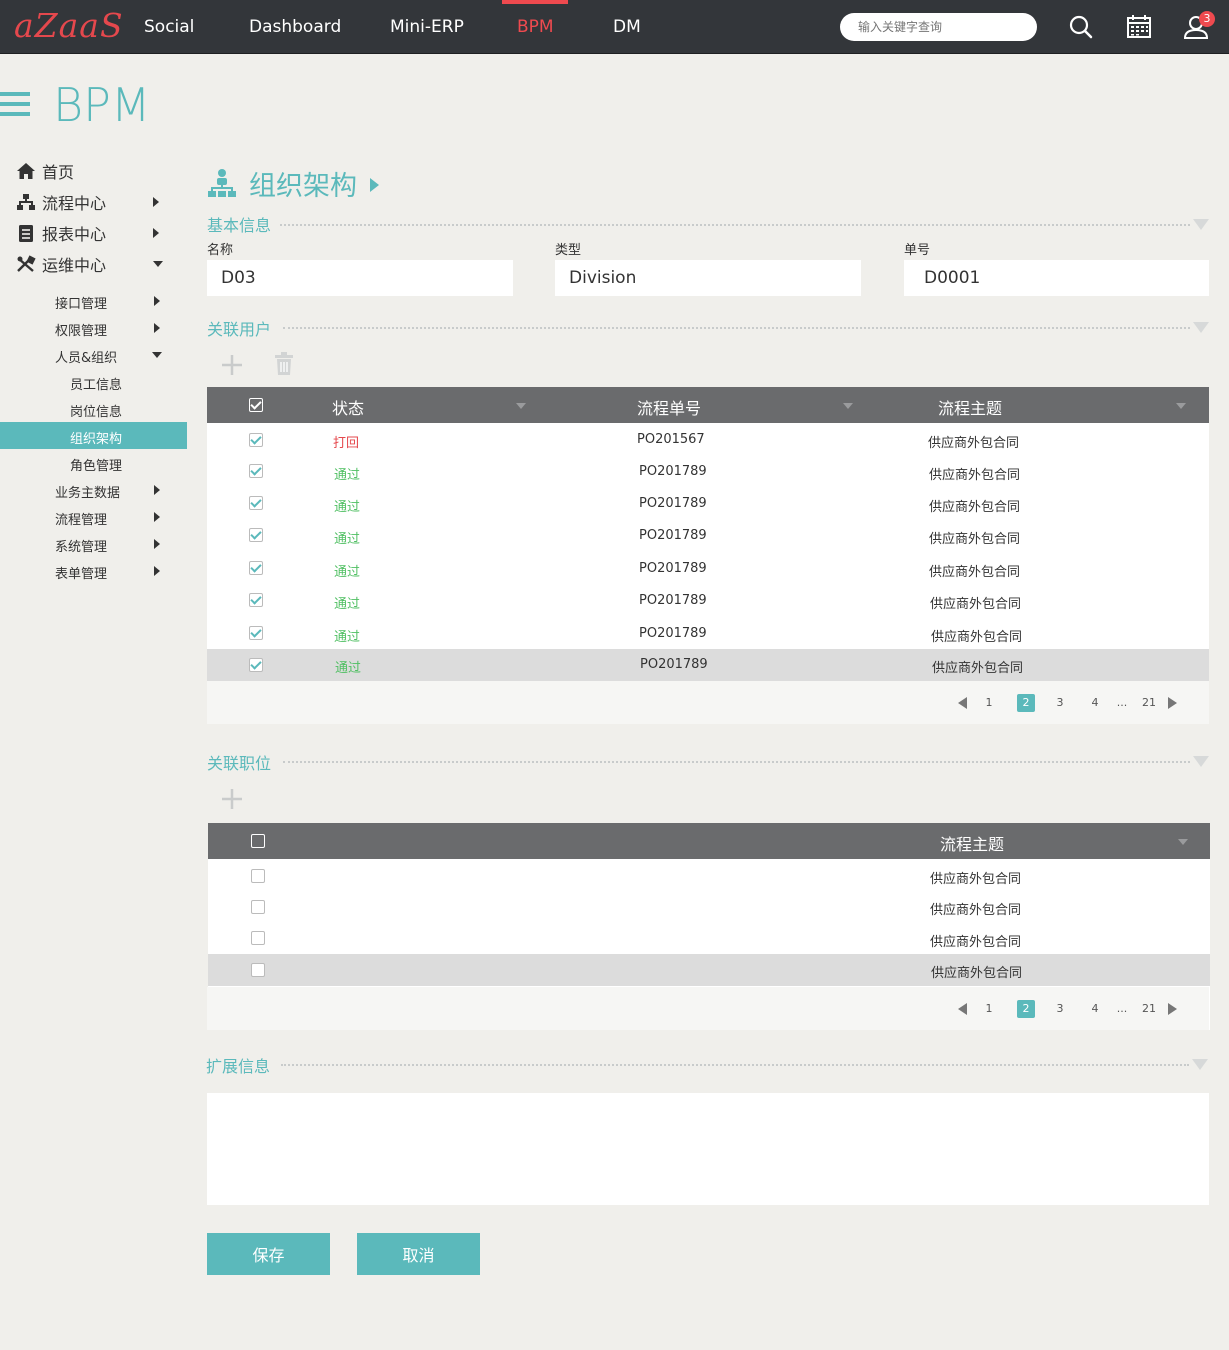 Image resolution: width=1229 pixels, height=1350 pixels. What do you see at coordinates (93, 381) in the screenshot?
I see `sidebar-subitem-employee: 员工信息` at bounding box center [93, 381].